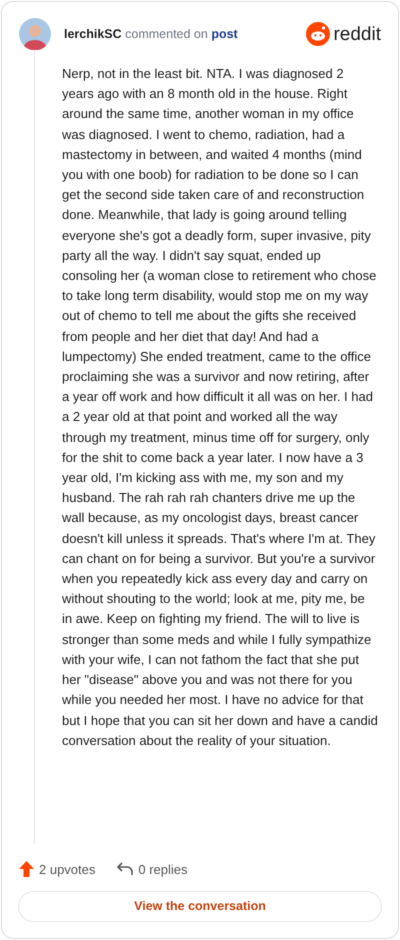 The image size is (400, 940). Describe the element at coordinates (318, 34) in the screenshot. I see `logo-icon` at that location.